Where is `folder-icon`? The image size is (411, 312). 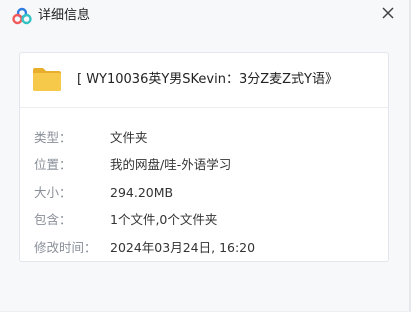
folder-icon is located at coordinates (47, 79).